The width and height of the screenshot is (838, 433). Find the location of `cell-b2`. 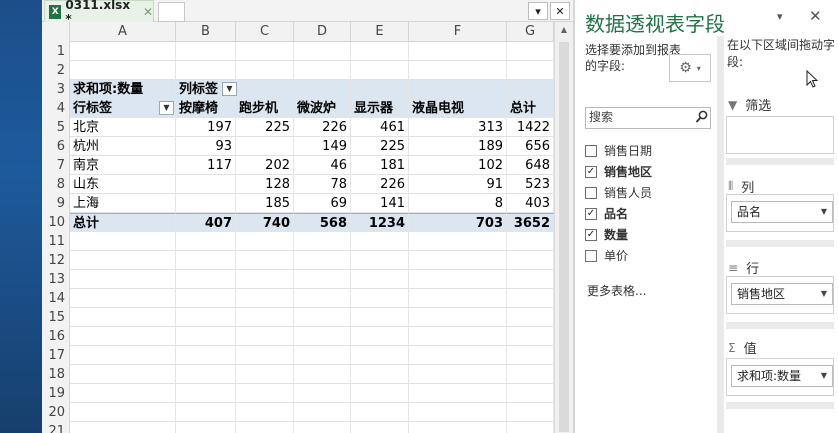

cell-b2 is located at coordinates (206, 70).